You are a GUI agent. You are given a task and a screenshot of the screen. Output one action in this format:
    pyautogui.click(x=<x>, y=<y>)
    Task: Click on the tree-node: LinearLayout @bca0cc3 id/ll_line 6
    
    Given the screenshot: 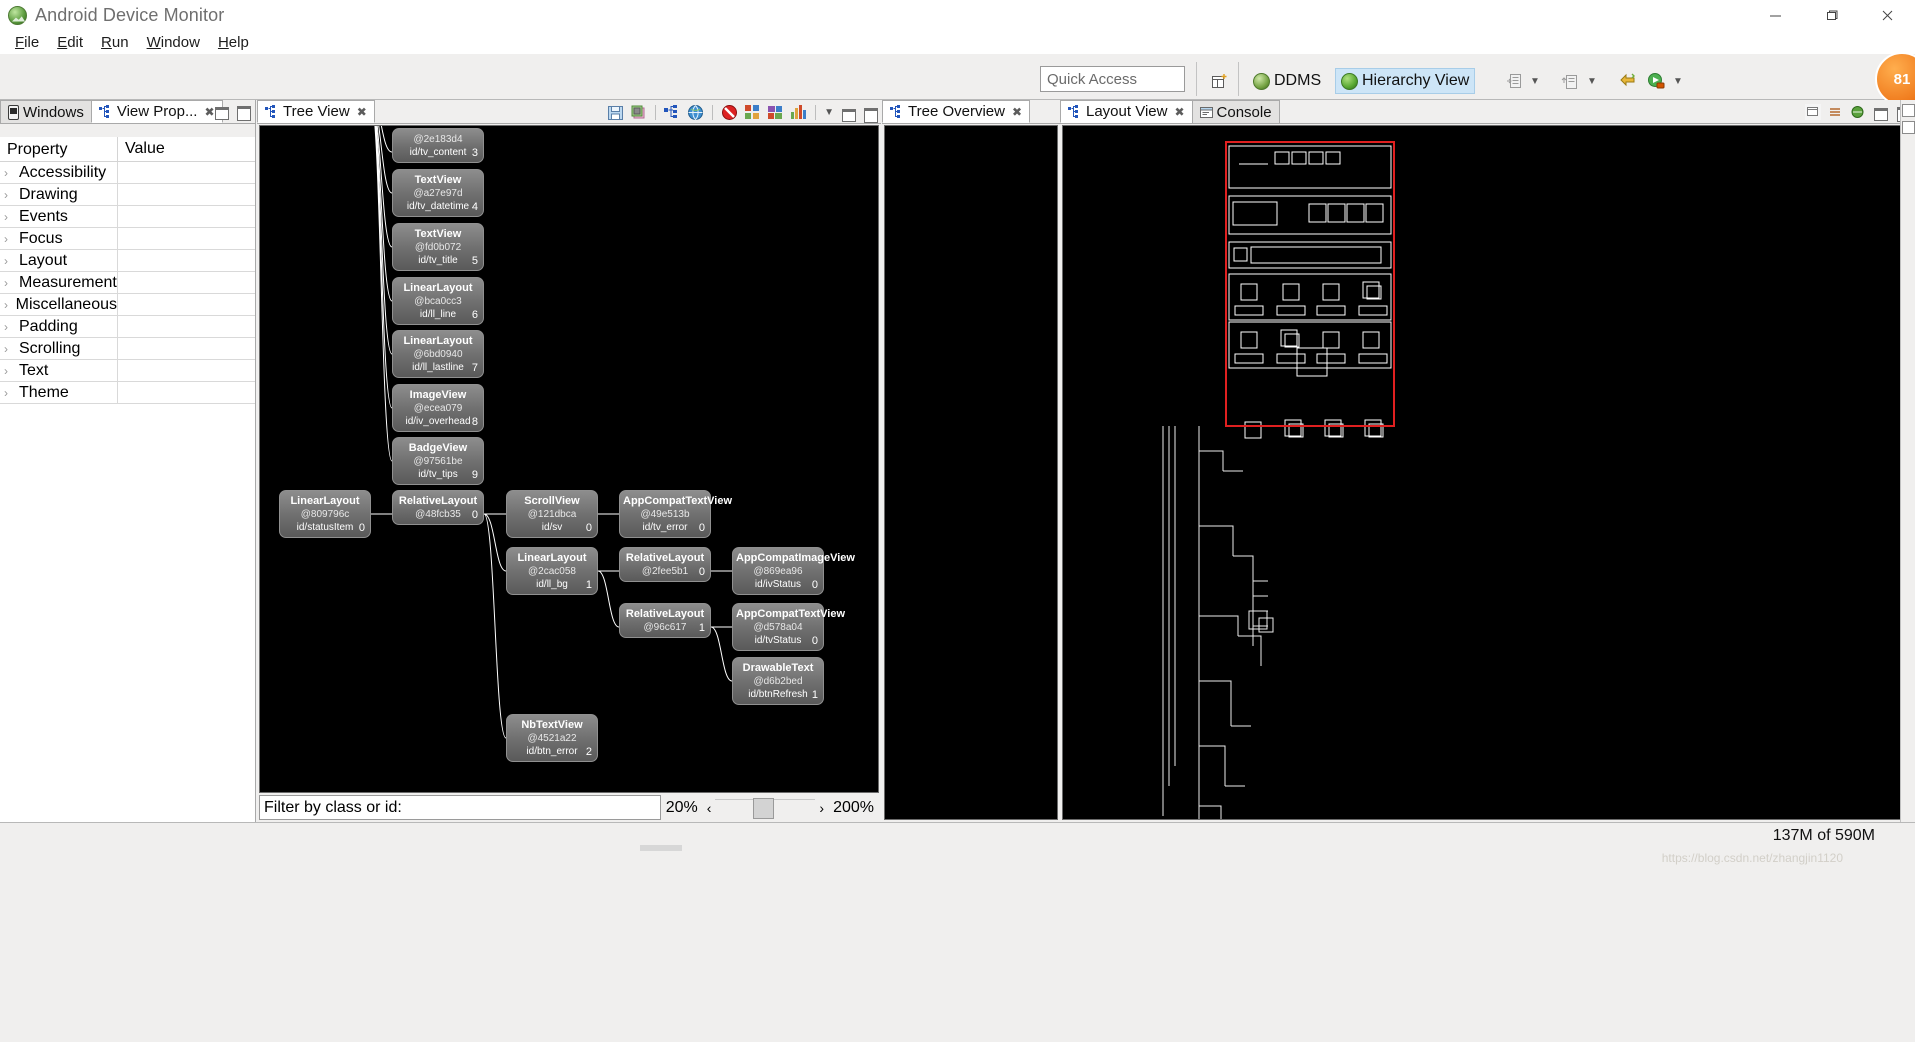 What is the action you would take?
    pyautogui.click(x=438, y=301)
    